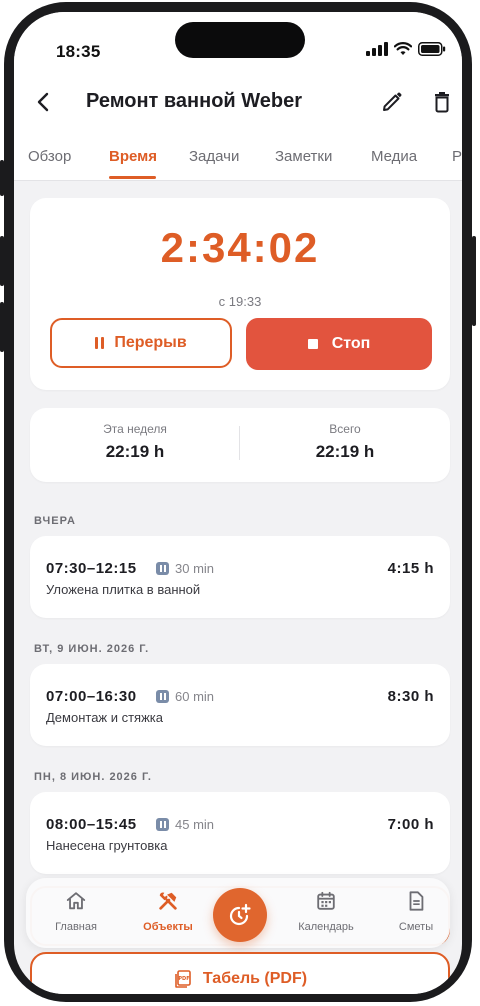 The height and width of the screenshot is (1006, 480). I want to click on tab-media: Медиа, so click(394, 156).